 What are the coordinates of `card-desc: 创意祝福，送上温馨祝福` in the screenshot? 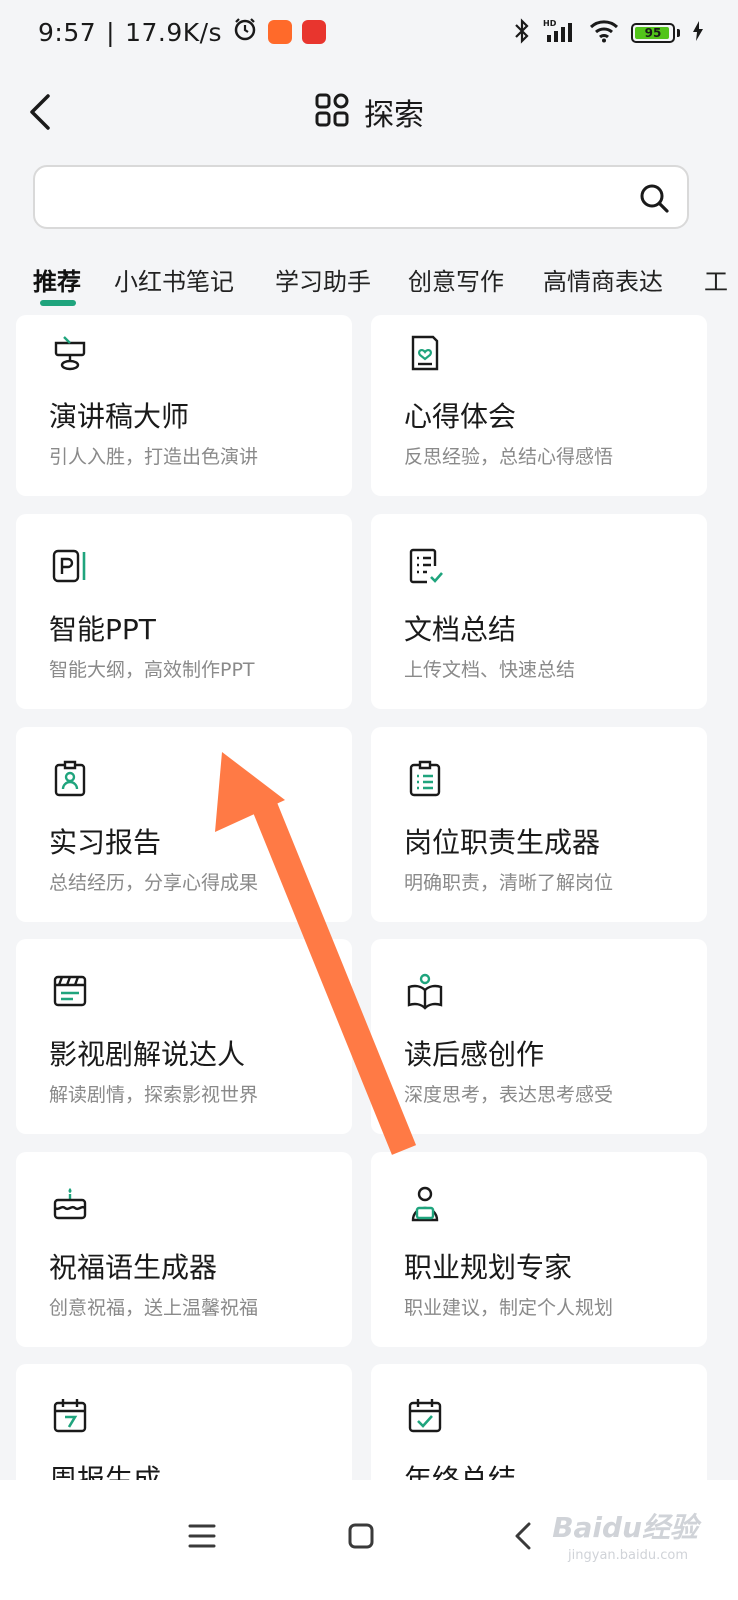 It's located at (154, 1308).